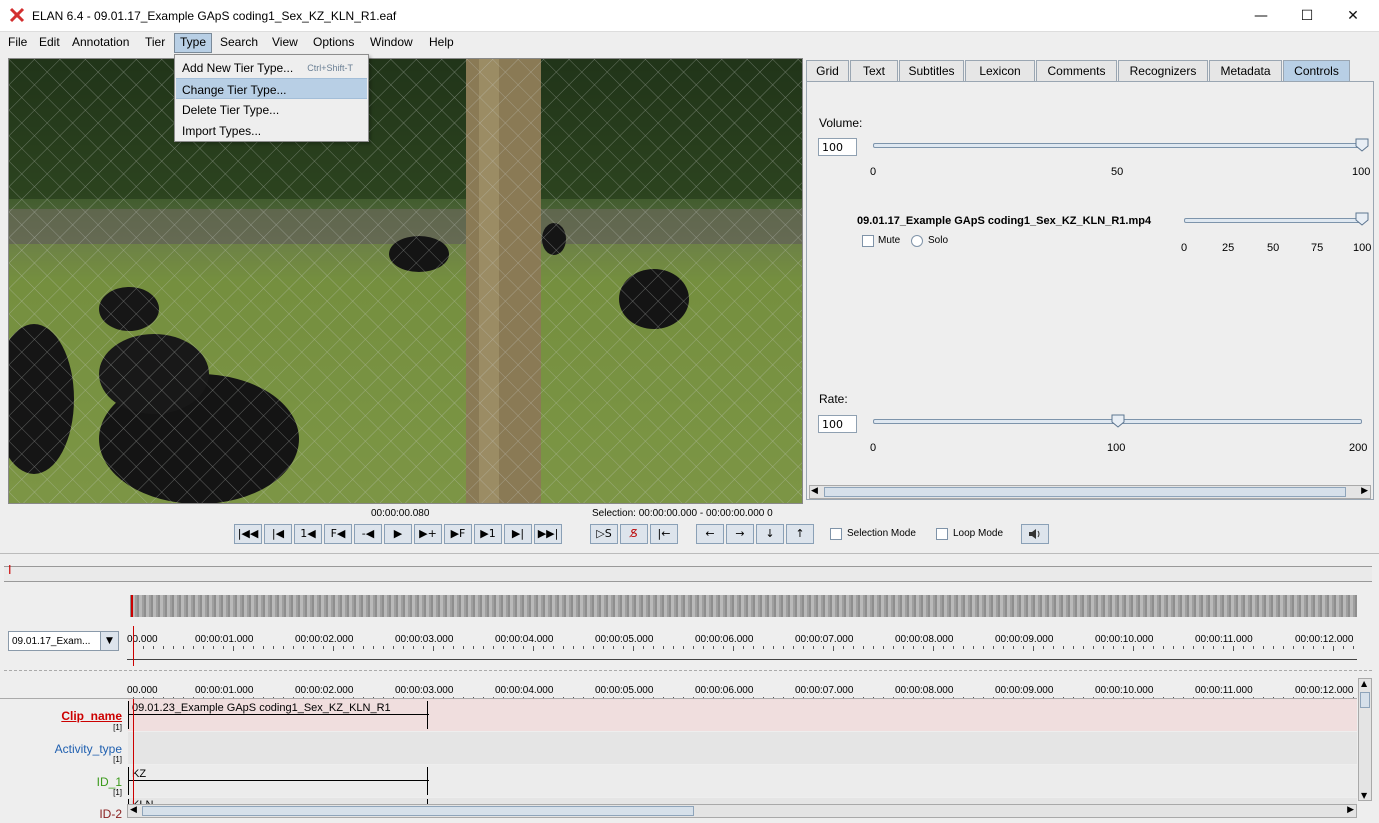 The image size is (1379, 823). I want to click on menu-file: File, so click(17, 42).